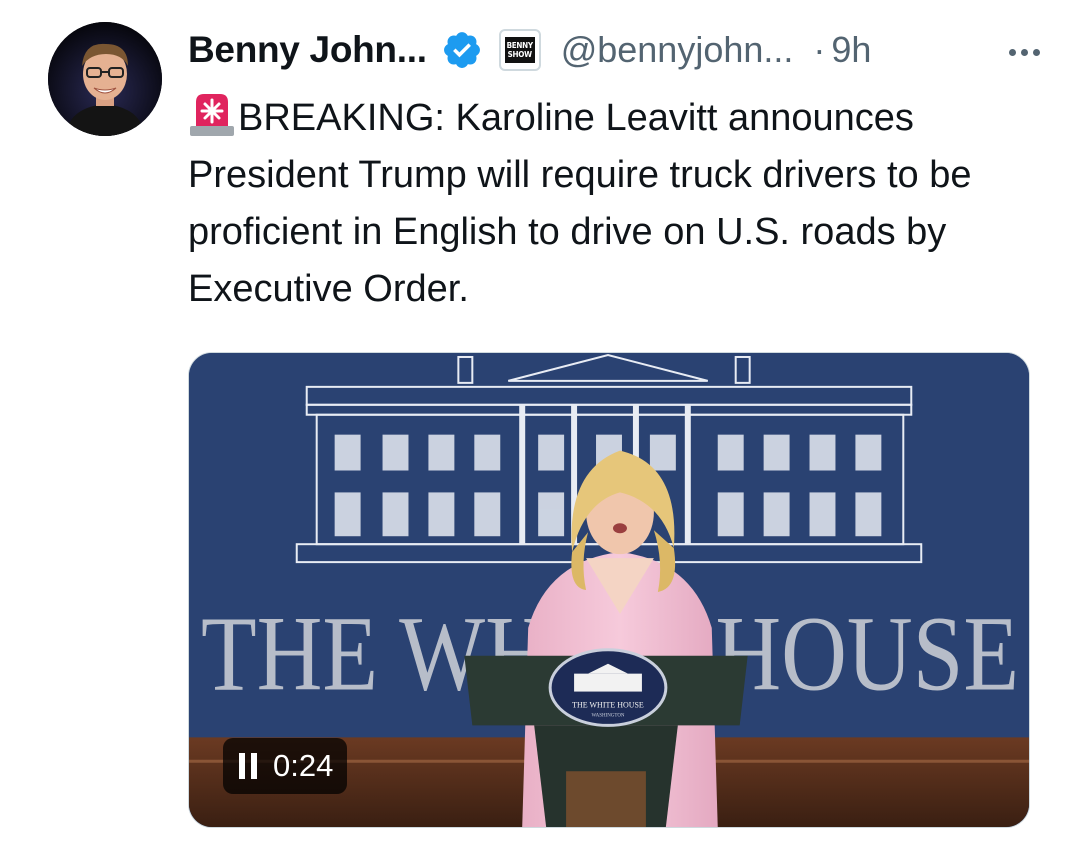  I want to click on author-avatar, so click(105, 79).